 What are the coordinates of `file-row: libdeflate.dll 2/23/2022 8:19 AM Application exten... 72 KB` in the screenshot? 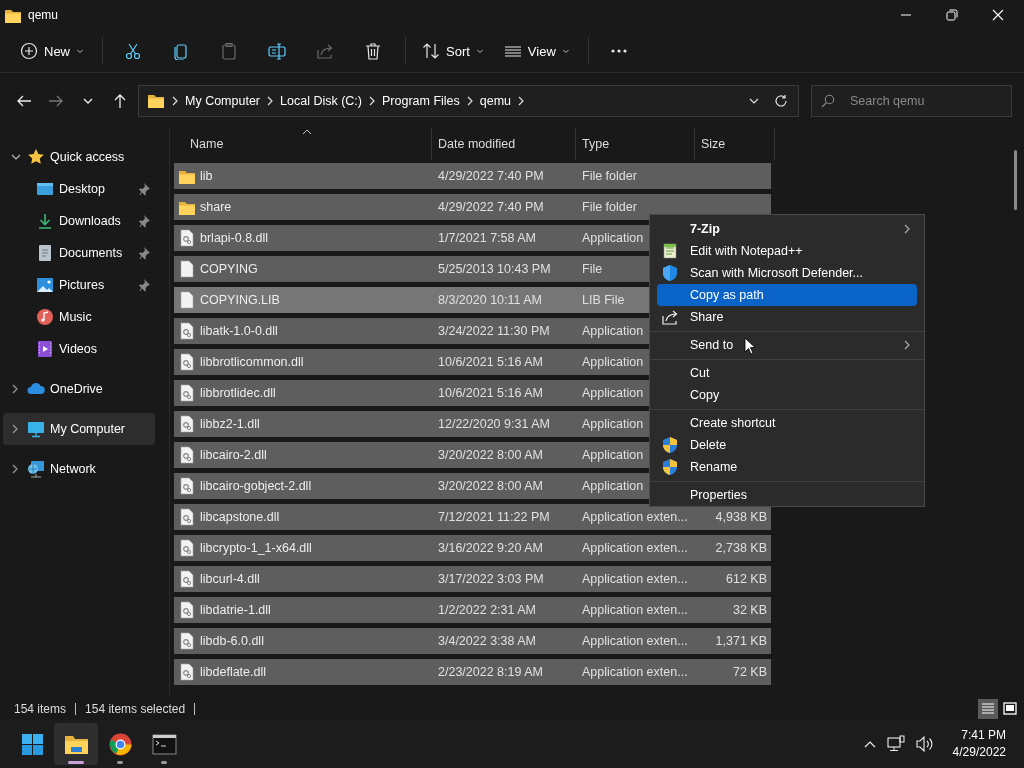 It's located at (472, 672).